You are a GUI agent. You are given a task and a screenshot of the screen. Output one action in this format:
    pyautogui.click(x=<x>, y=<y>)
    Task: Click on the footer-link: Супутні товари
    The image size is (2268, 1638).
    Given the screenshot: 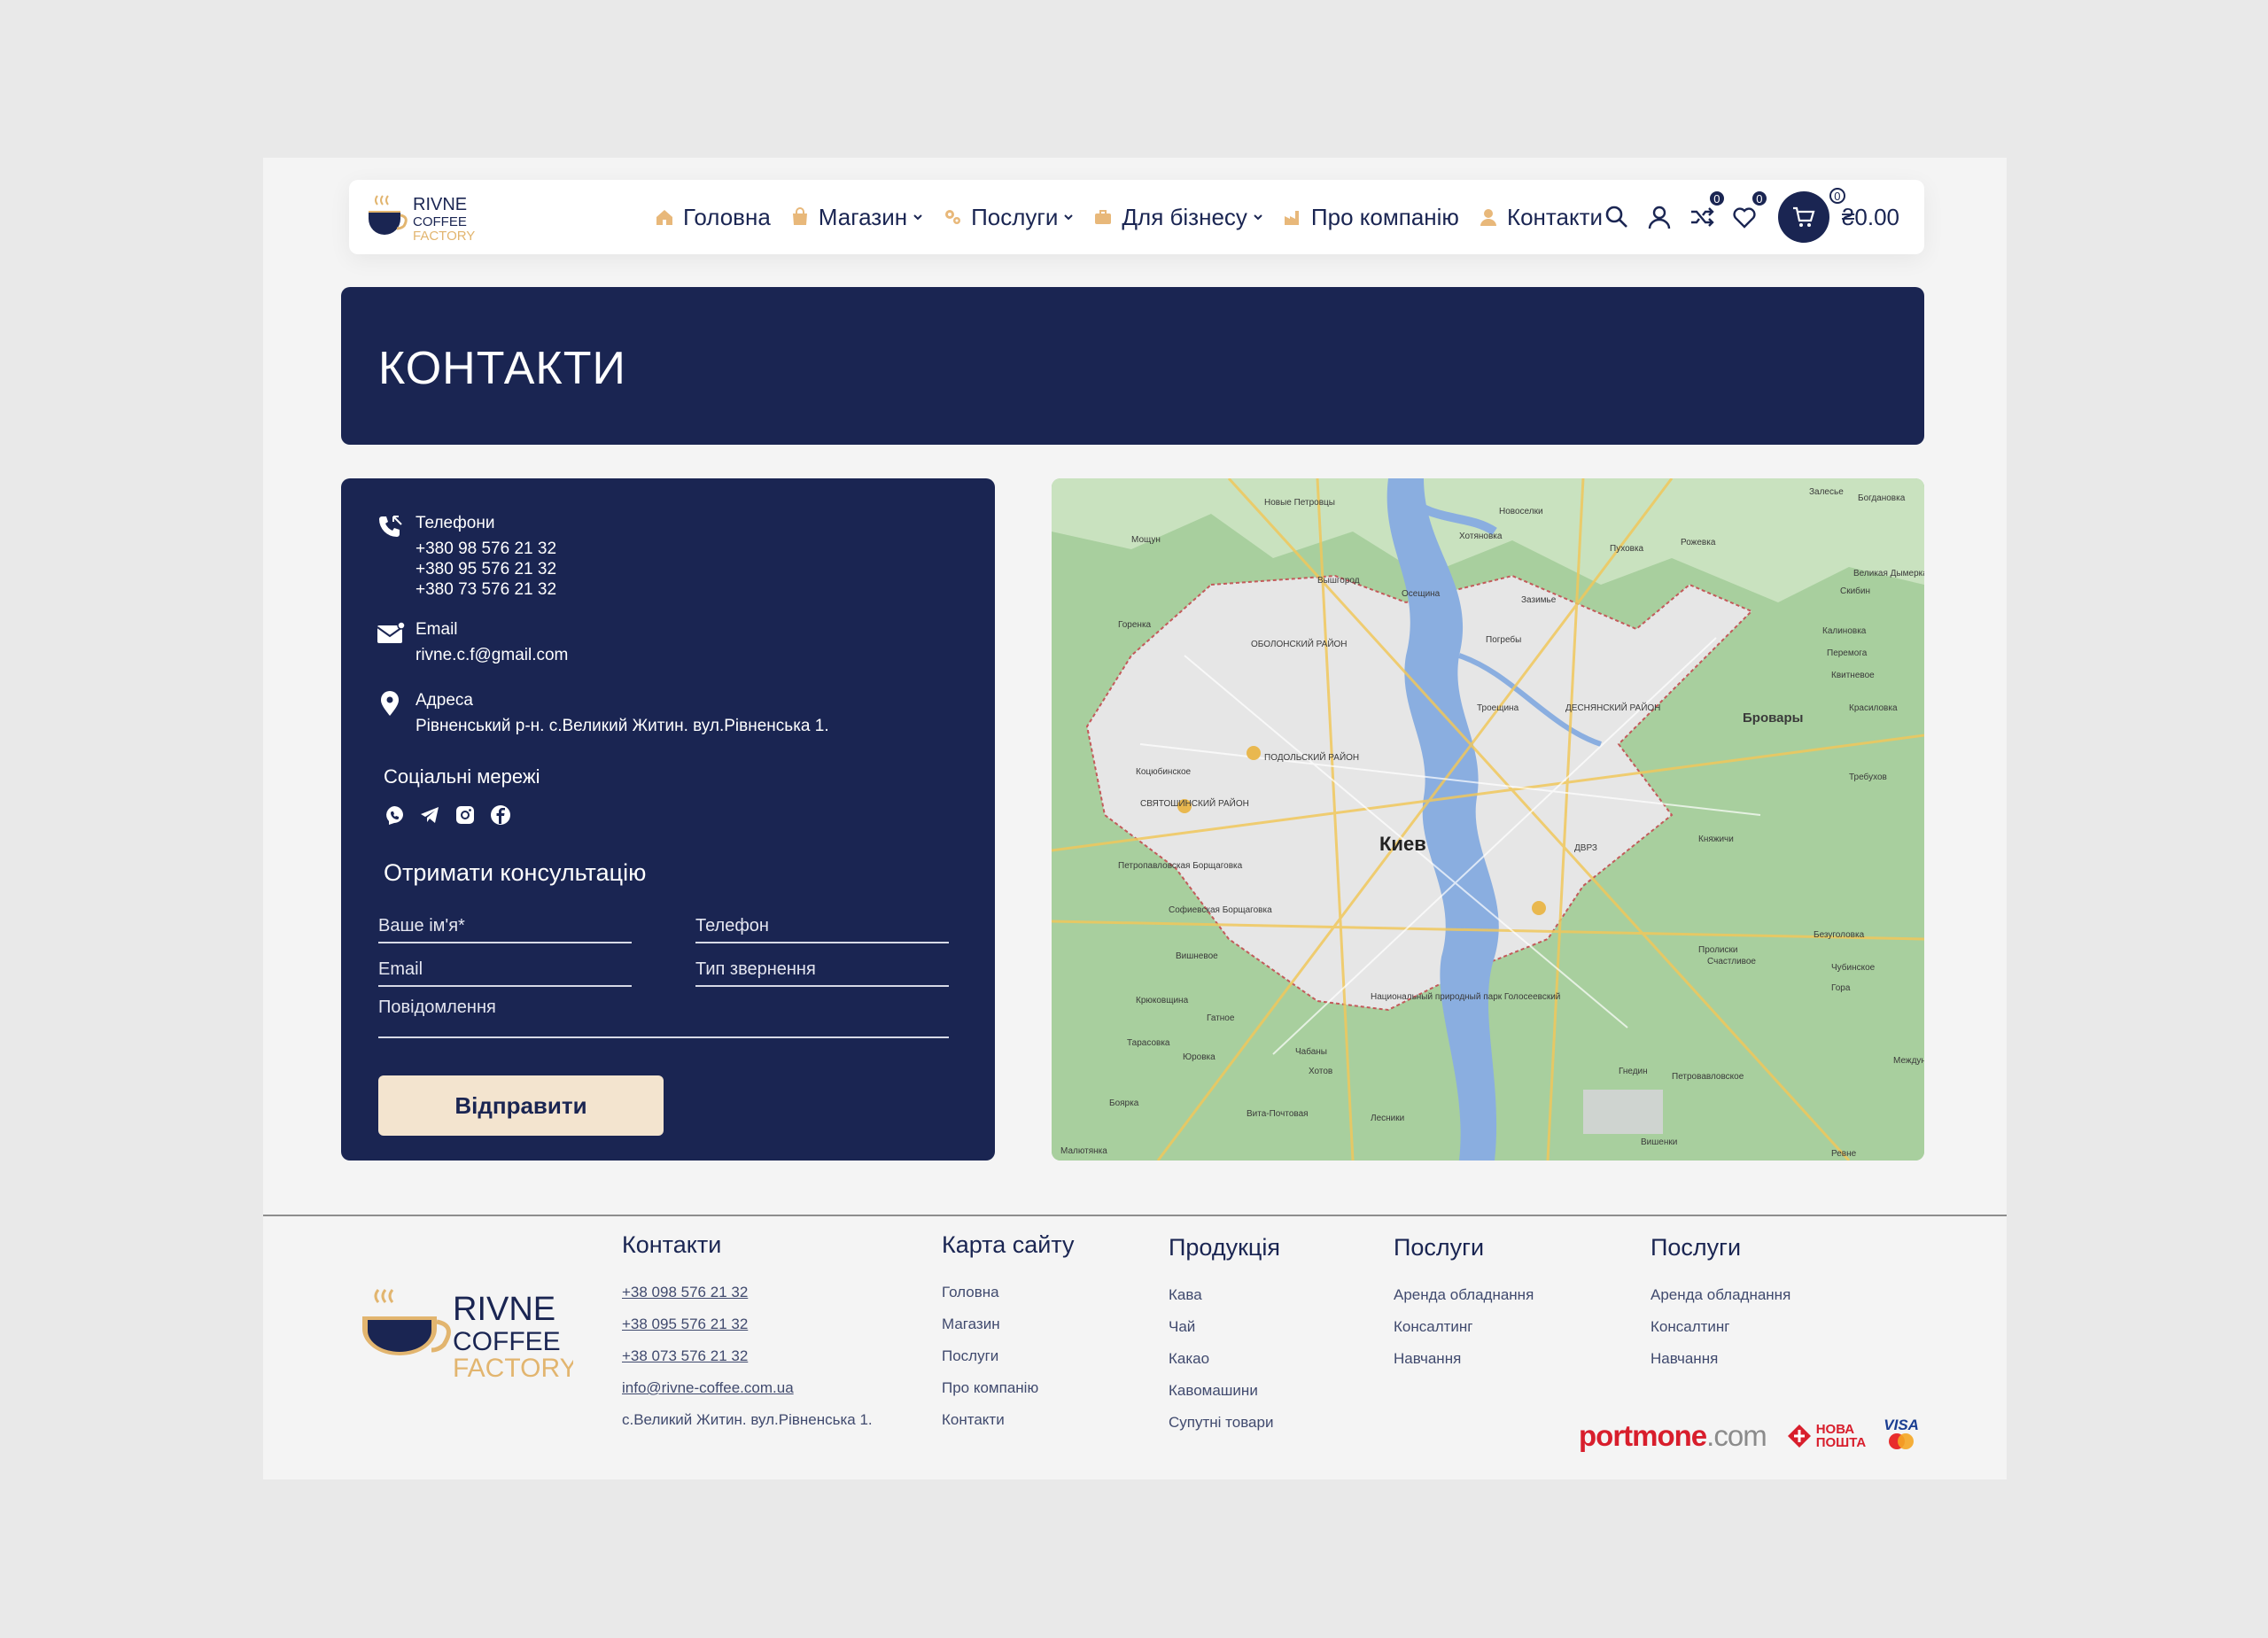 What is the action you would take?
    pyautogui.click(x=1224, y=1423)
    